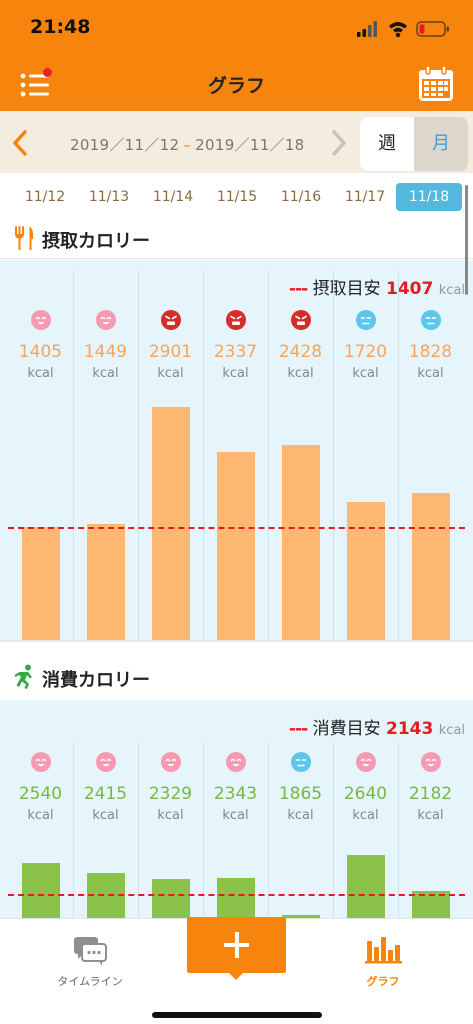  I want to click on add-button, so click(236, 945).